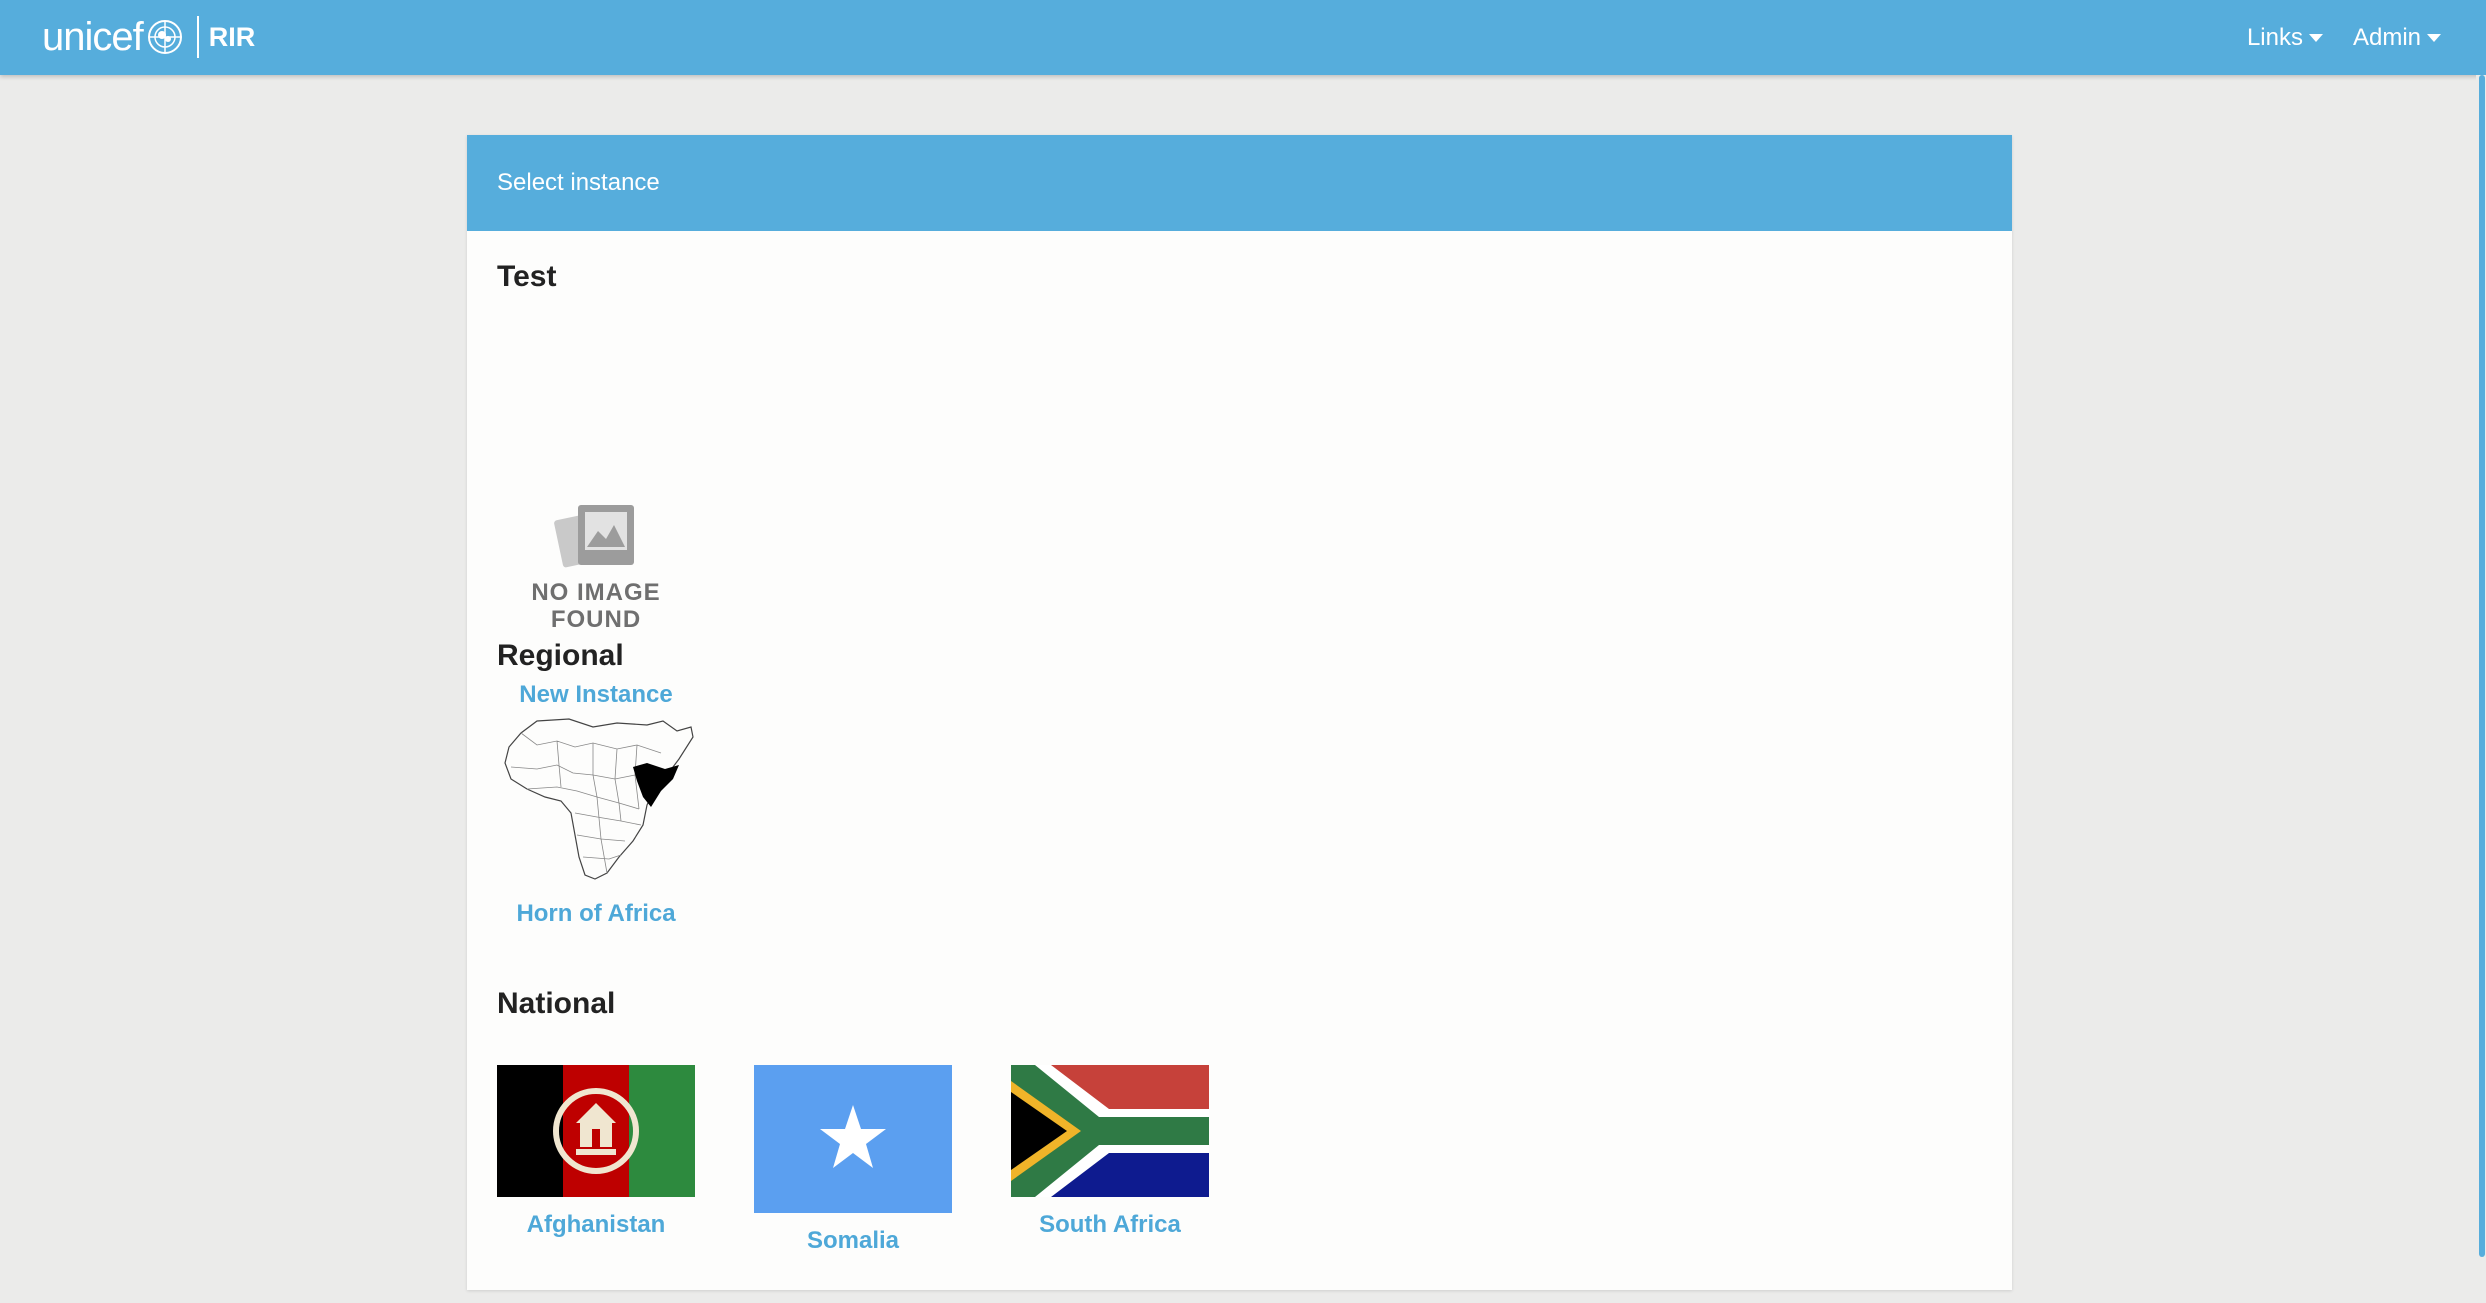  I want to click on panel-title: Select instance, so click(578, 182).